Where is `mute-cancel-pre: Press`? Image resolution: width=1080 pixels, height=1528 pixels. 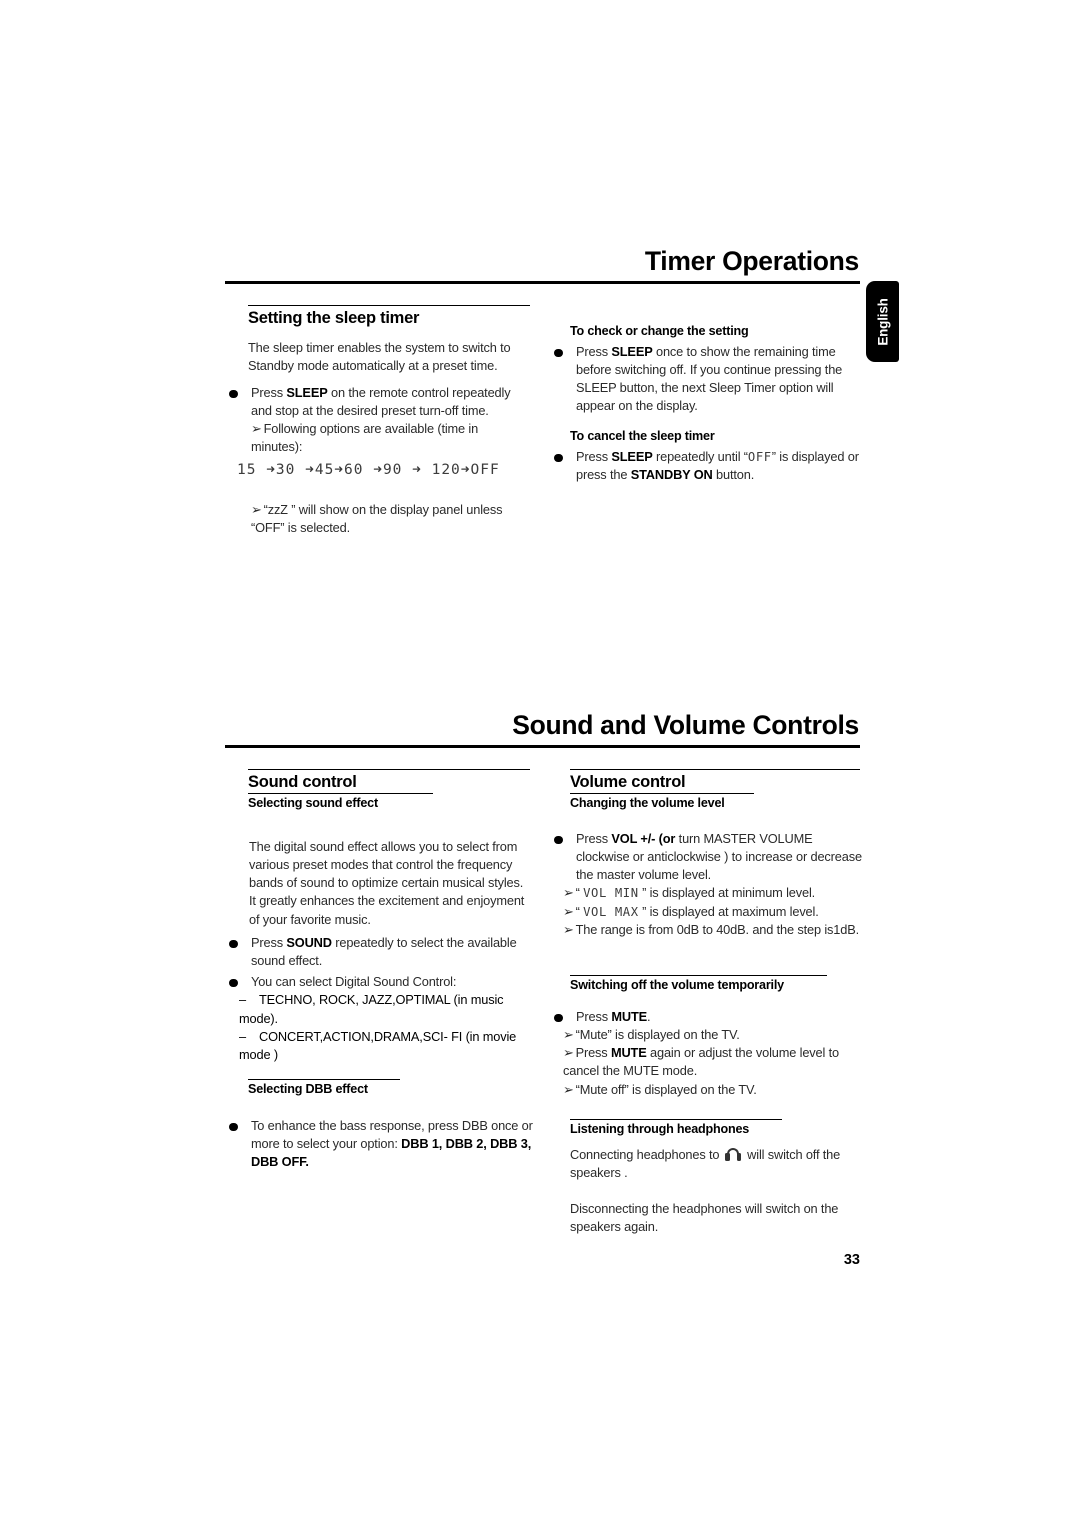
mute-cancel-pre: Press is located at coordinates (593, 1053).